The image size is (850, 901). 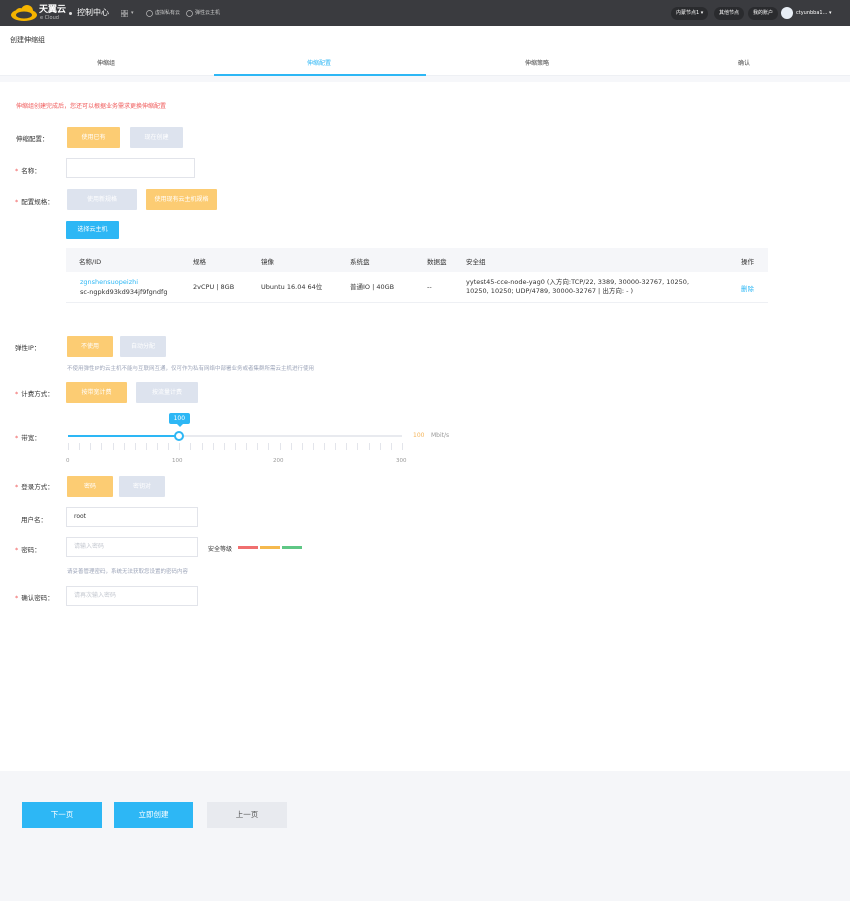 I want to click on host-name-link: zgnshensuopeizhi, so click(x=109, y=282).